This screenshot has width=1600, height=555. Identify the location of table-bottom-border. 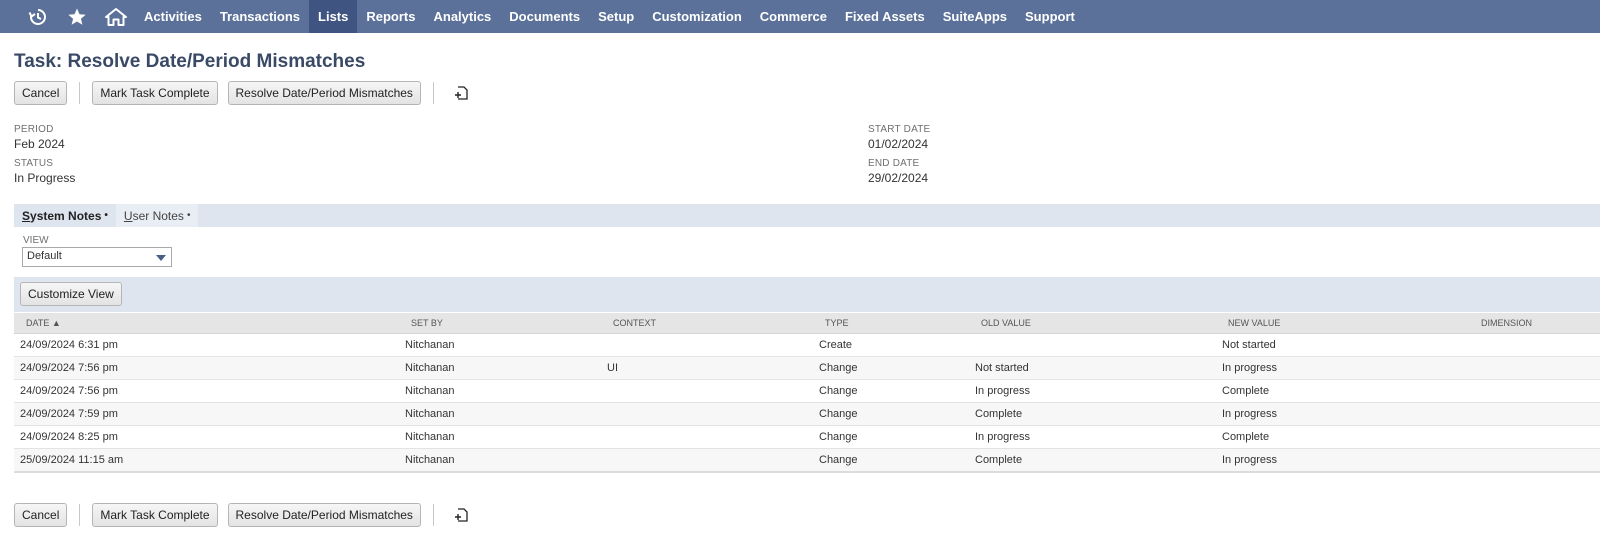
(807, 472).